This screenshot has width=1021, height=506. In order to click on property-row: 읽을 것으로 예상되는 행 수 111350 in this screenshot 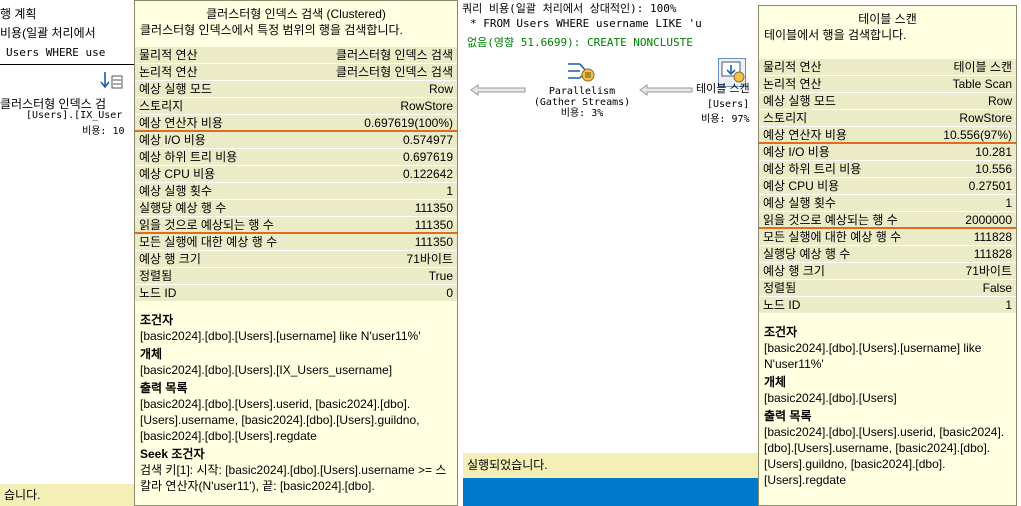, I will do `click(296, 225)`.